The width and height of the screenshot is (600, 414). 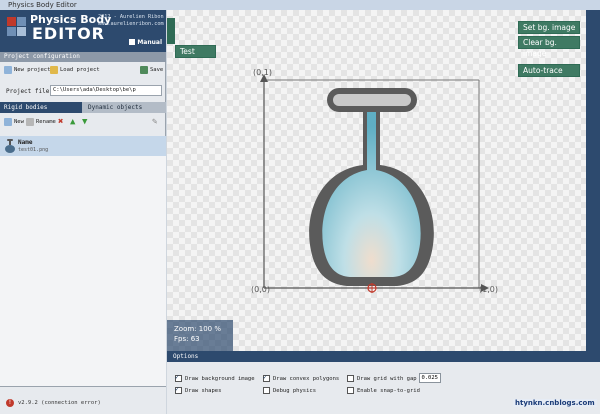 I want to click on draw-bg-checkbox, so click(x=178, y=377).